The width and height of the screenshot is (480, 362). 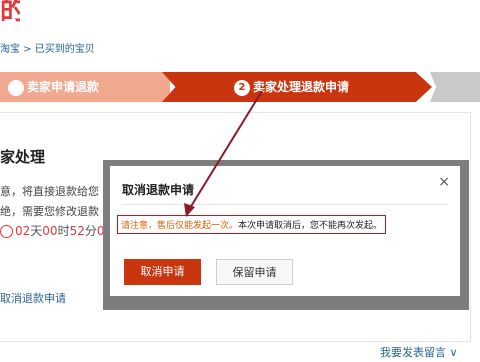 What do you see at coordinates (285, 204) in the screenshot?
I see `dialog-divider` at bounding box center [285, 204].